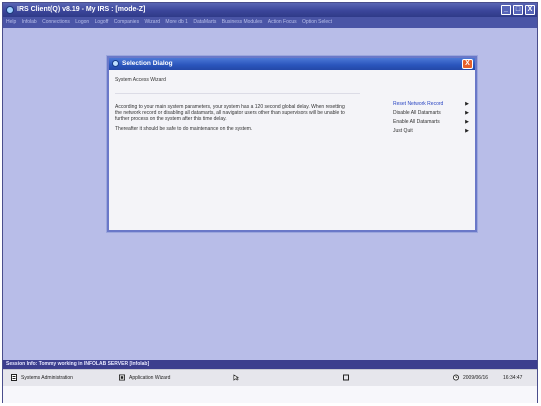  Describe the element at coordinates (10, 10) in the screenshot. I see `app-logo-icon` at that location.